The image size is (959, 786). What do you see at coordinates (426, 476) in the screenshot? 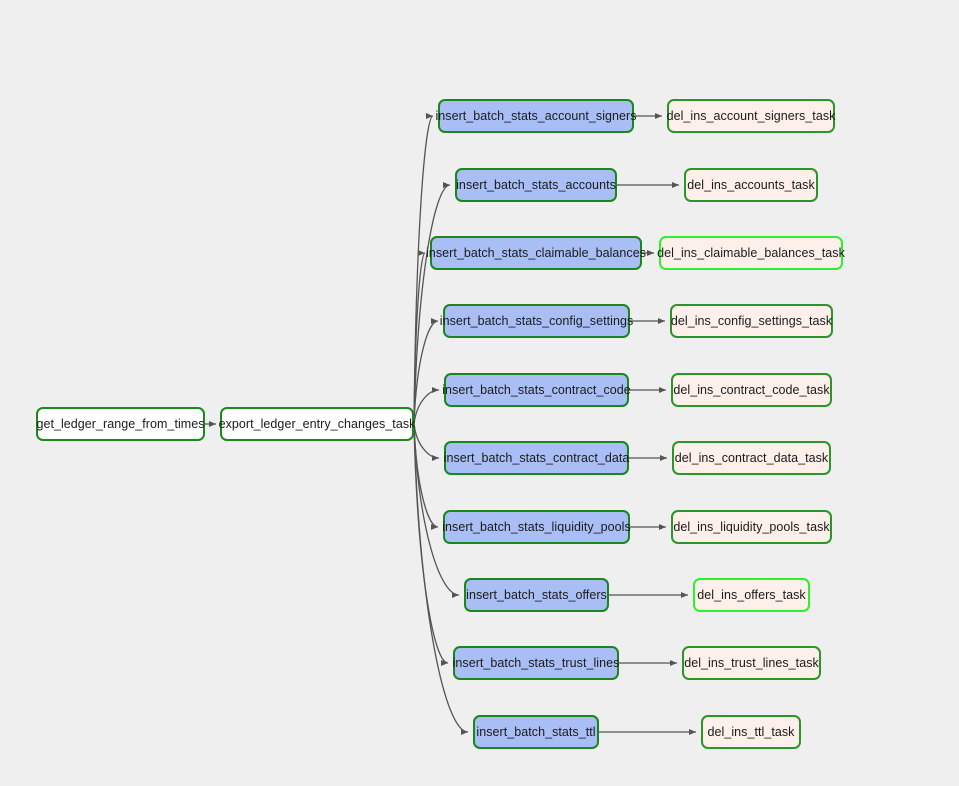
I see `edge-hub-to-insert-batch-stats-liquidity-pools` at bounding box center [426, 476].